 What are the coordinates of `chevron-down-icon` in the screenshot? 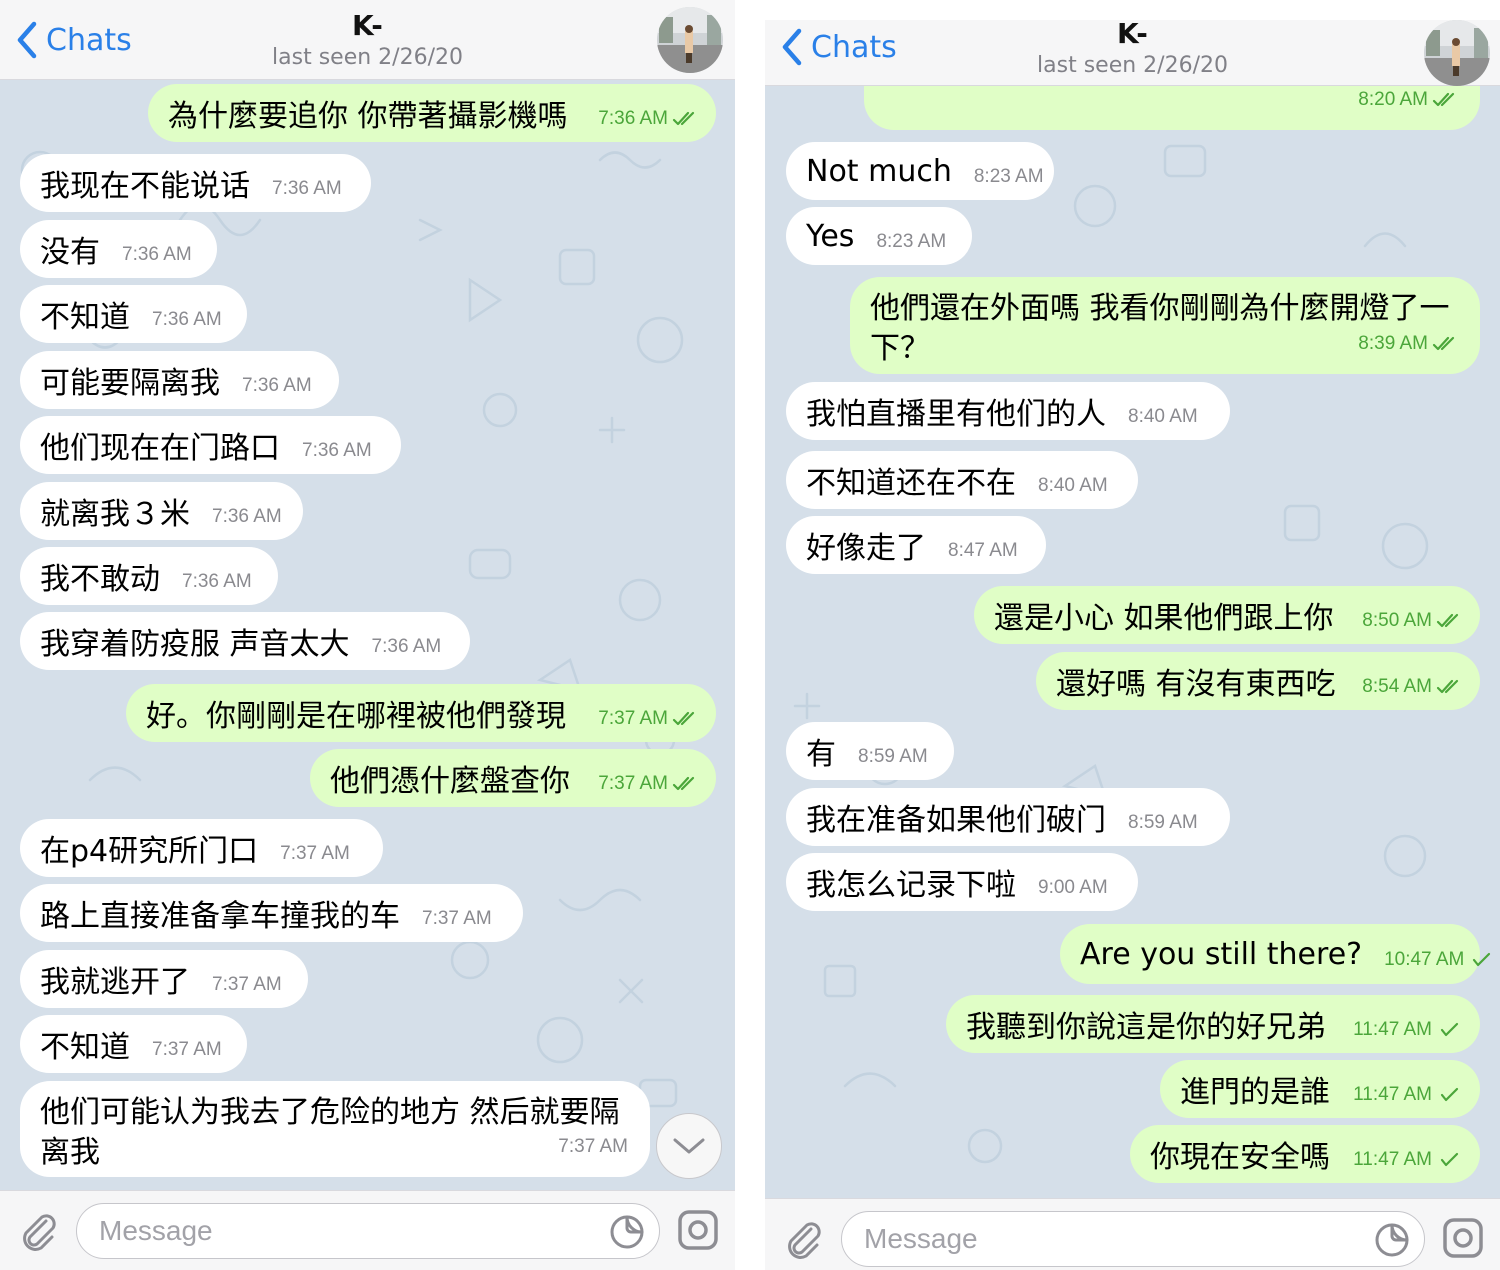 It's located at (689, 1146).